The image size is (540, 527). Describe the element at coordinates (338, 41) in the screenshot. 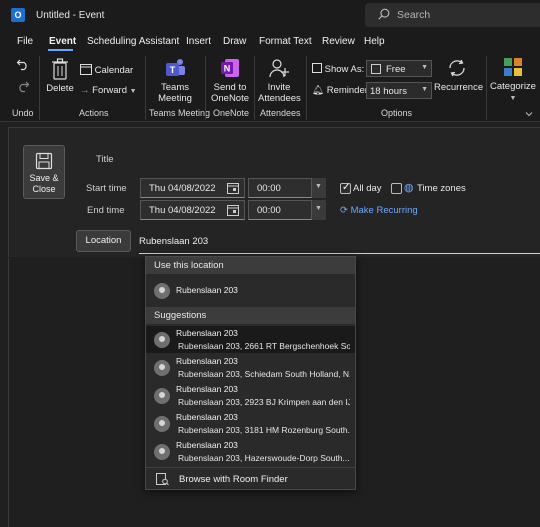

I see `menu-review: Review` at that location.